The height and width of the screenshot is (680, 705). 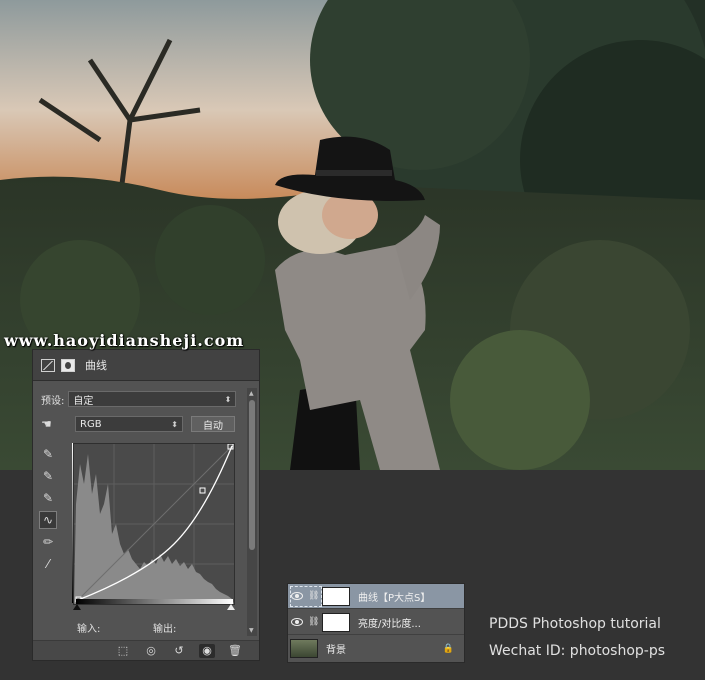 I want to click on black-eyedropper-icon: ✎, so click(x=48, y=454).